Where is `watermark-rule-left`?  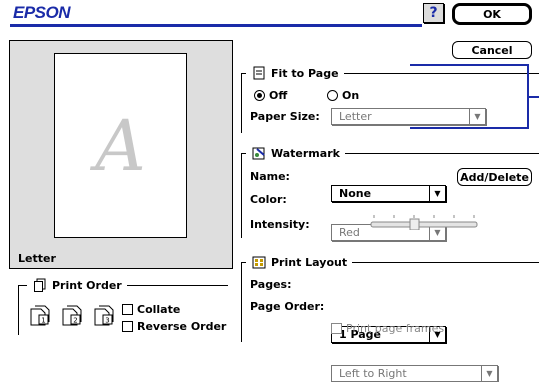
watermark-rule-left is located at coordinates (241, 195).